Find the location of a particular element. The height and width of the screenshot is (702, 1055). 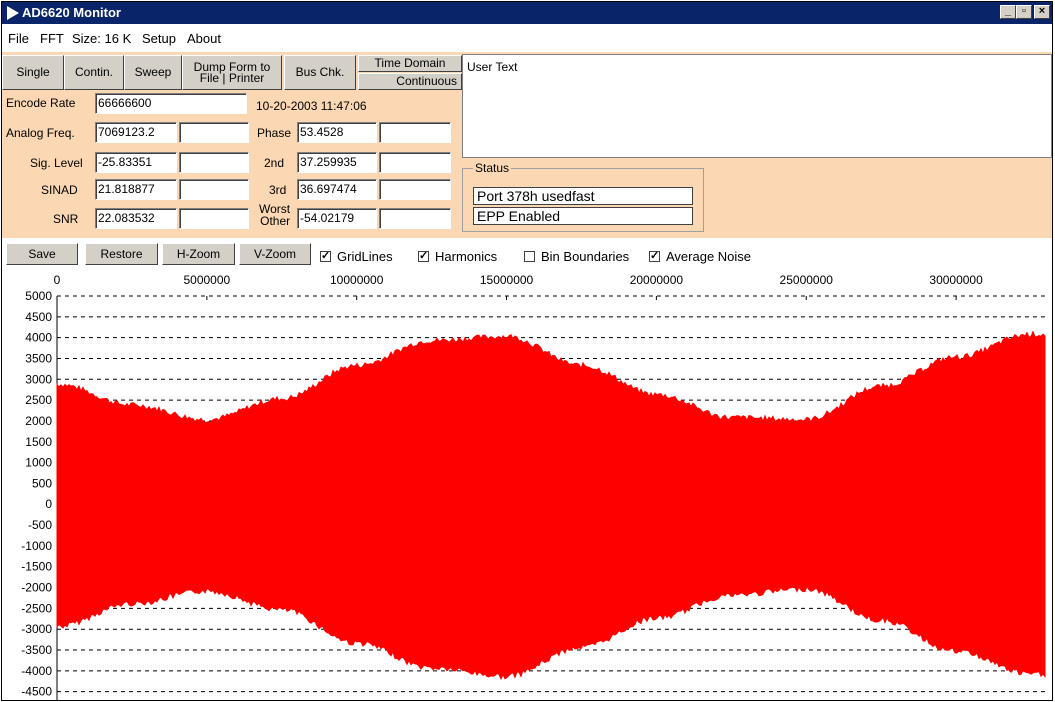

y-tick-label: 1000 is located at coordinates (38, 463).